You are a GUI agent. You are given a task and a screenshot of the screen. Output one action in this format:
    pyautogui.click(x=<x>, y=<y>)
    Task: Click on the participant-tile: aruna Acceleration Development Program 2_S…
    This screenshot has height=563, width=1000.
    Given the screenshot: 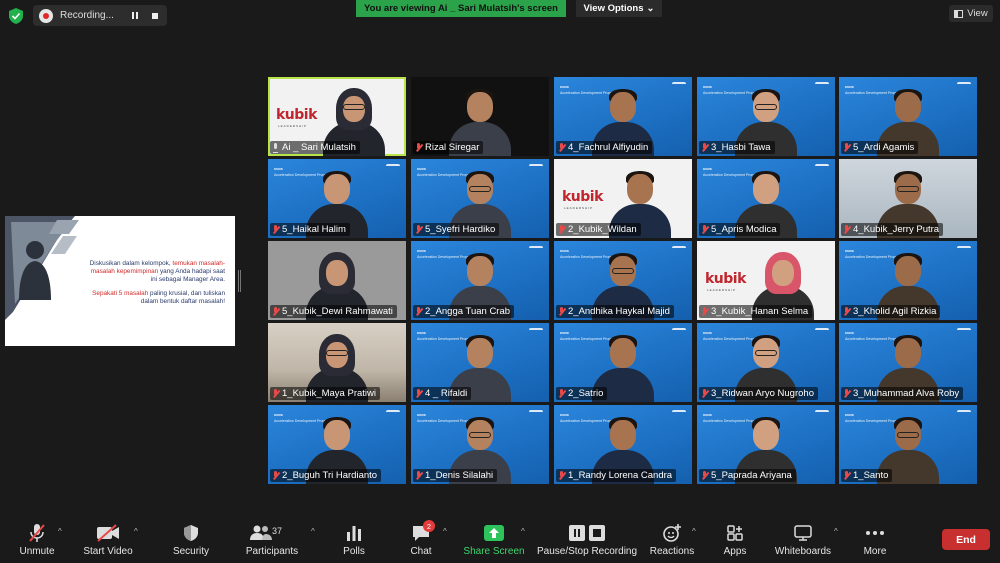 What is the action you would take?
    pyautogui.click(x=623, y=362)
    